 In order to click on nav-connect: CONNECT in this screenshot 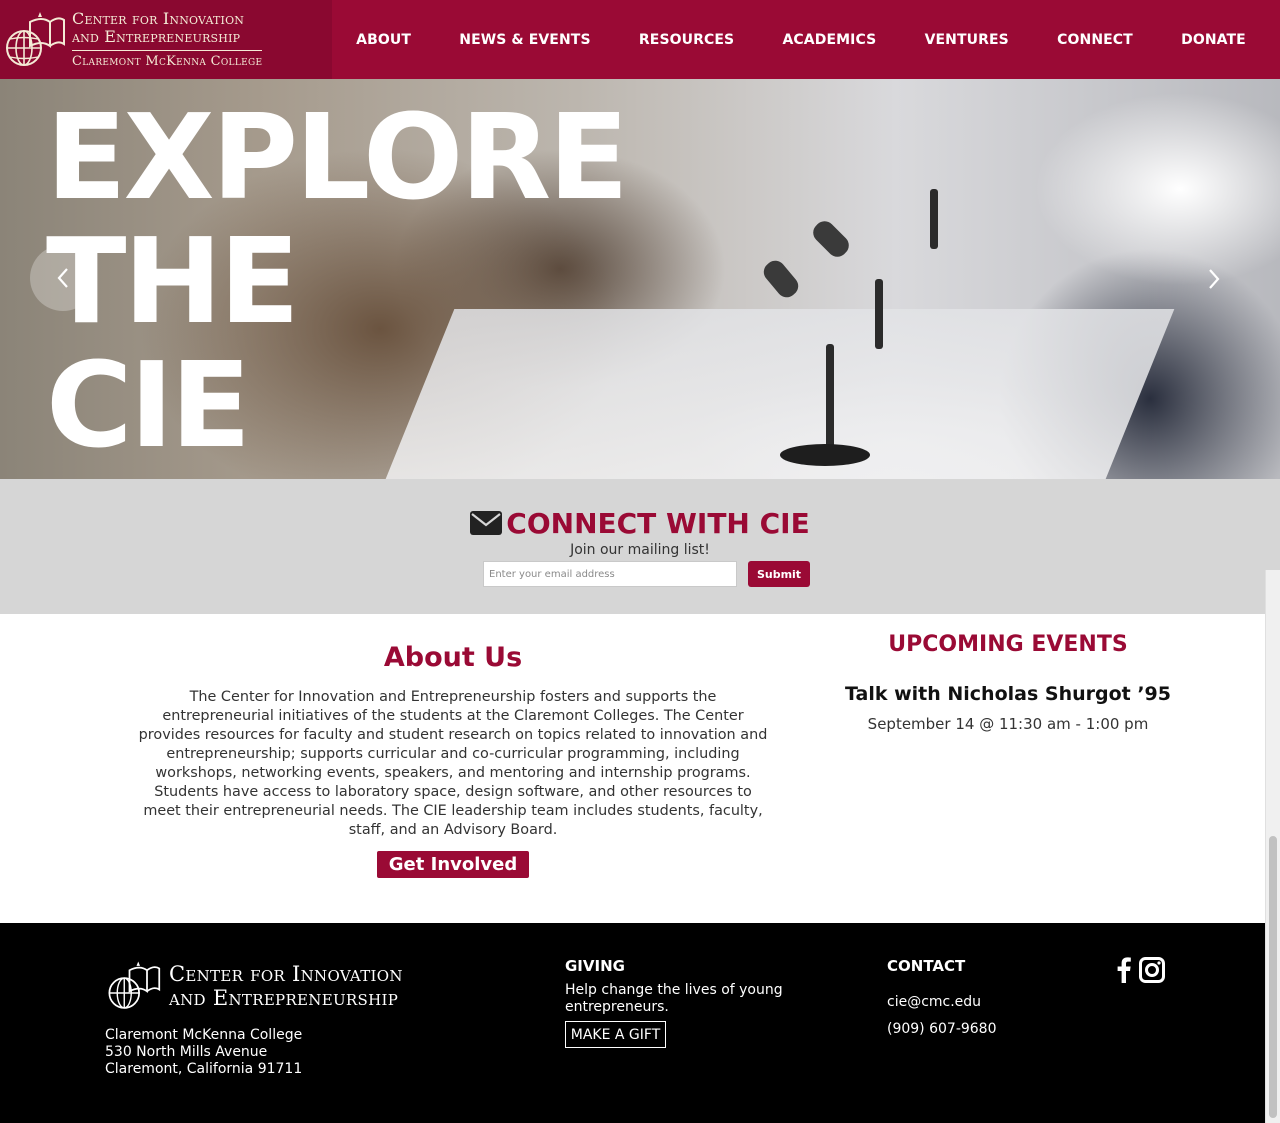, I will do `click(1095, 40)`.